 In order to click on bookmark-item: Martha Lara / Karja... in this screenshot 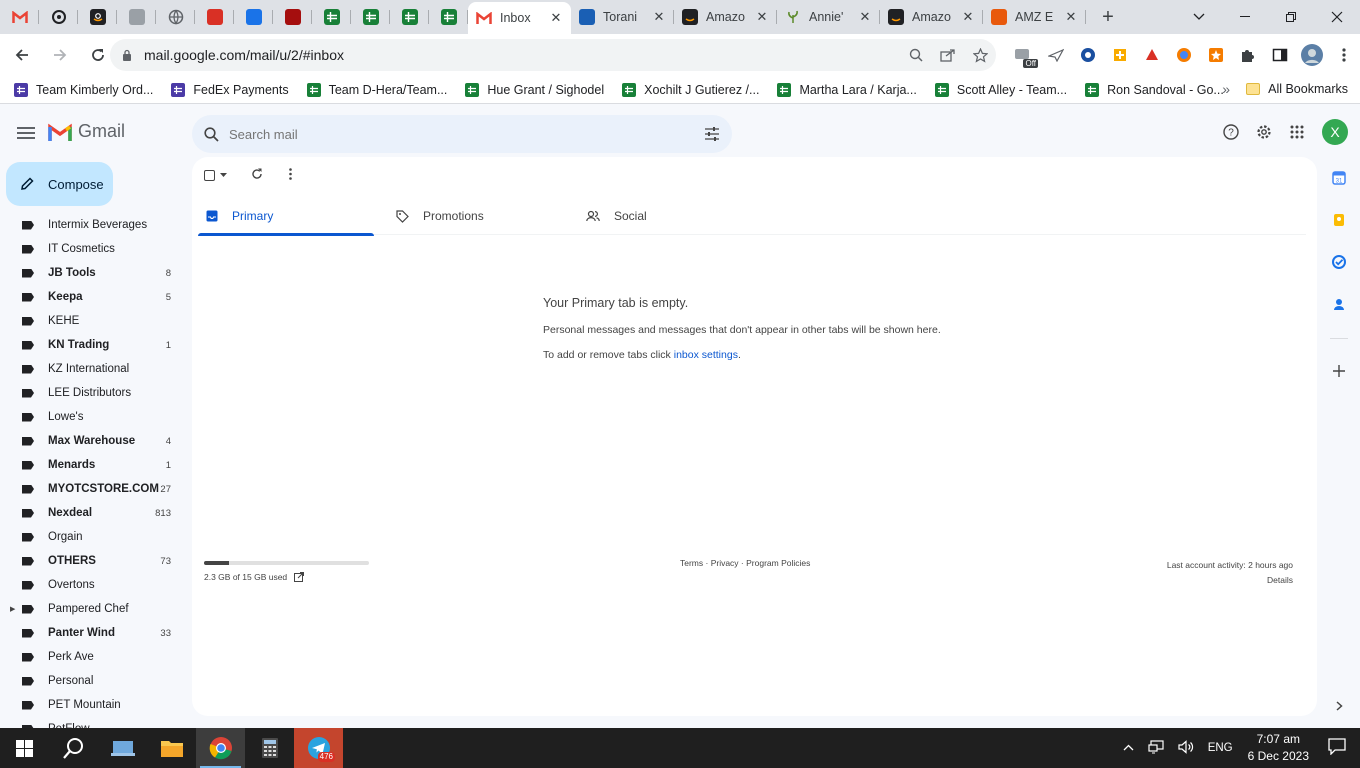, I will do `click(847, 89)`.